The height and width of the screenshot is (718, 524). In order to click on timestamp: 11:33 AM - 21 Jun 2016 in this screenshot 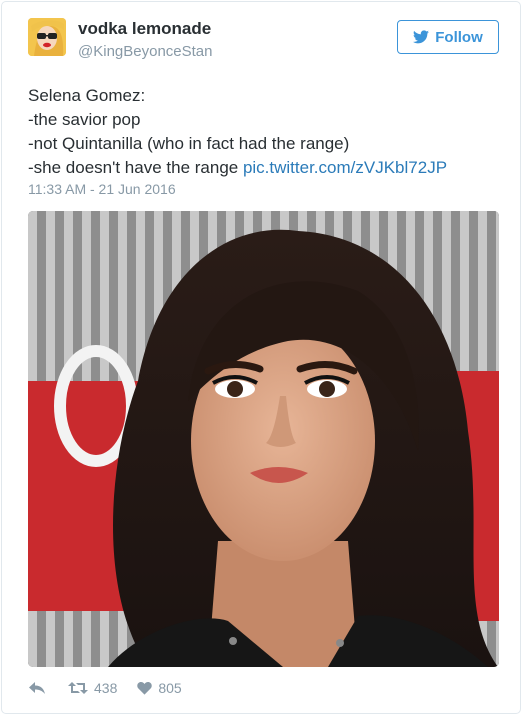, I will do `click(102, 189)`.